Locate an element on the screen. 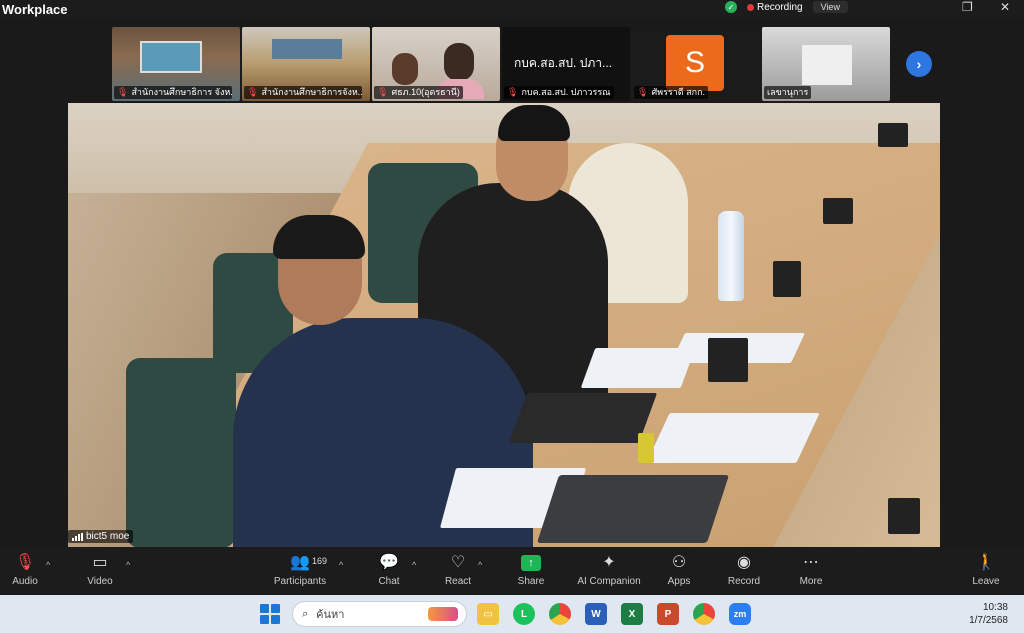 Image resolution: width=1024 pixels, height=633 pixels. zoom-icon: zm is located at coordinates (740, 614).